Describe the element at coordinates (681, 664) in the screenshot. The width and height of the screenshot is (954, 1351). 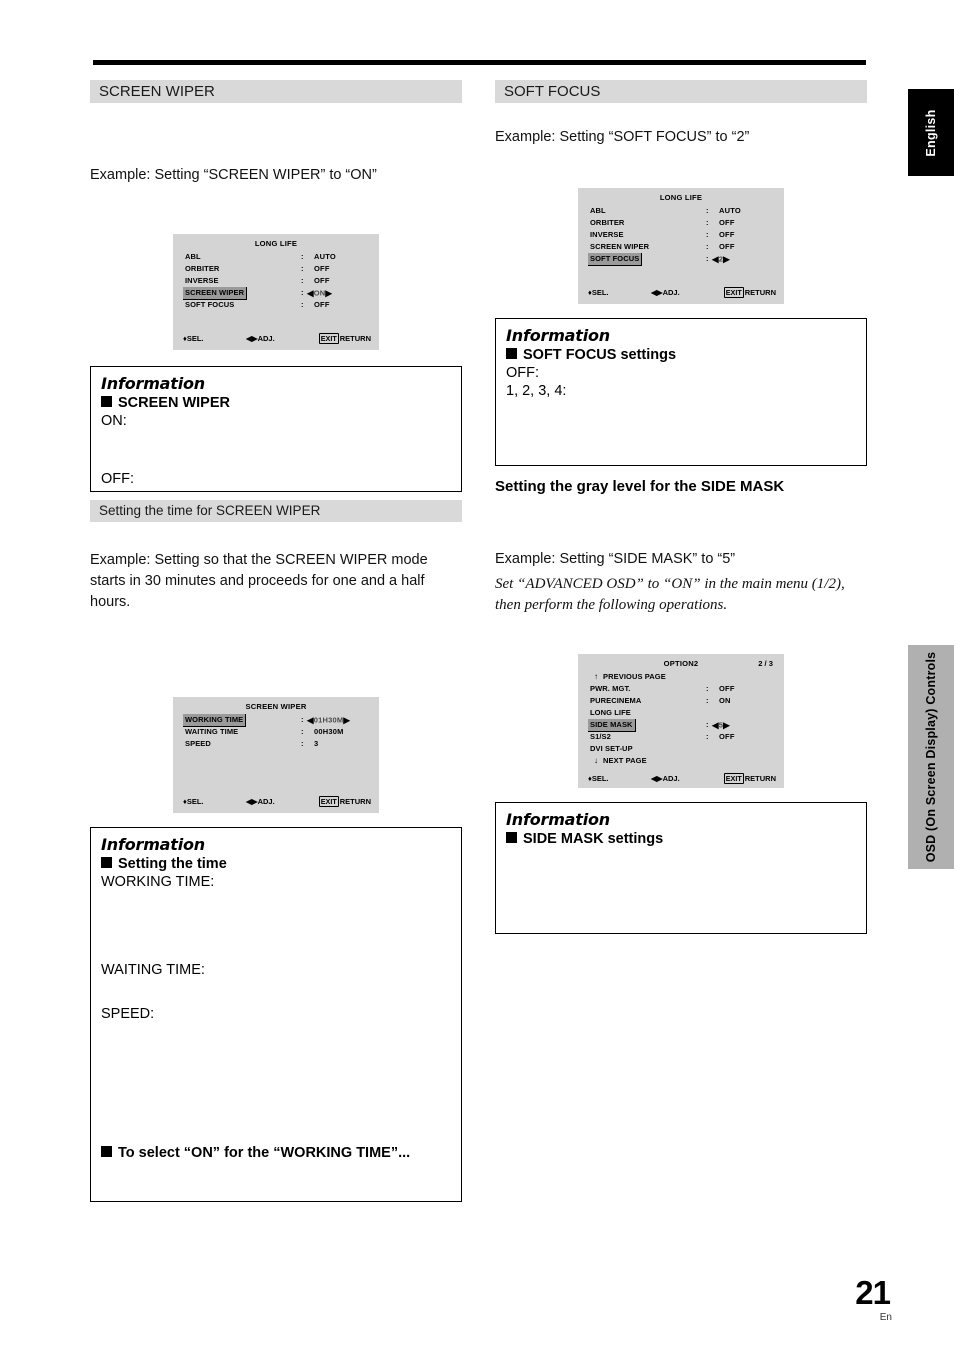
I see `osd-title: OPTION2` at that location.